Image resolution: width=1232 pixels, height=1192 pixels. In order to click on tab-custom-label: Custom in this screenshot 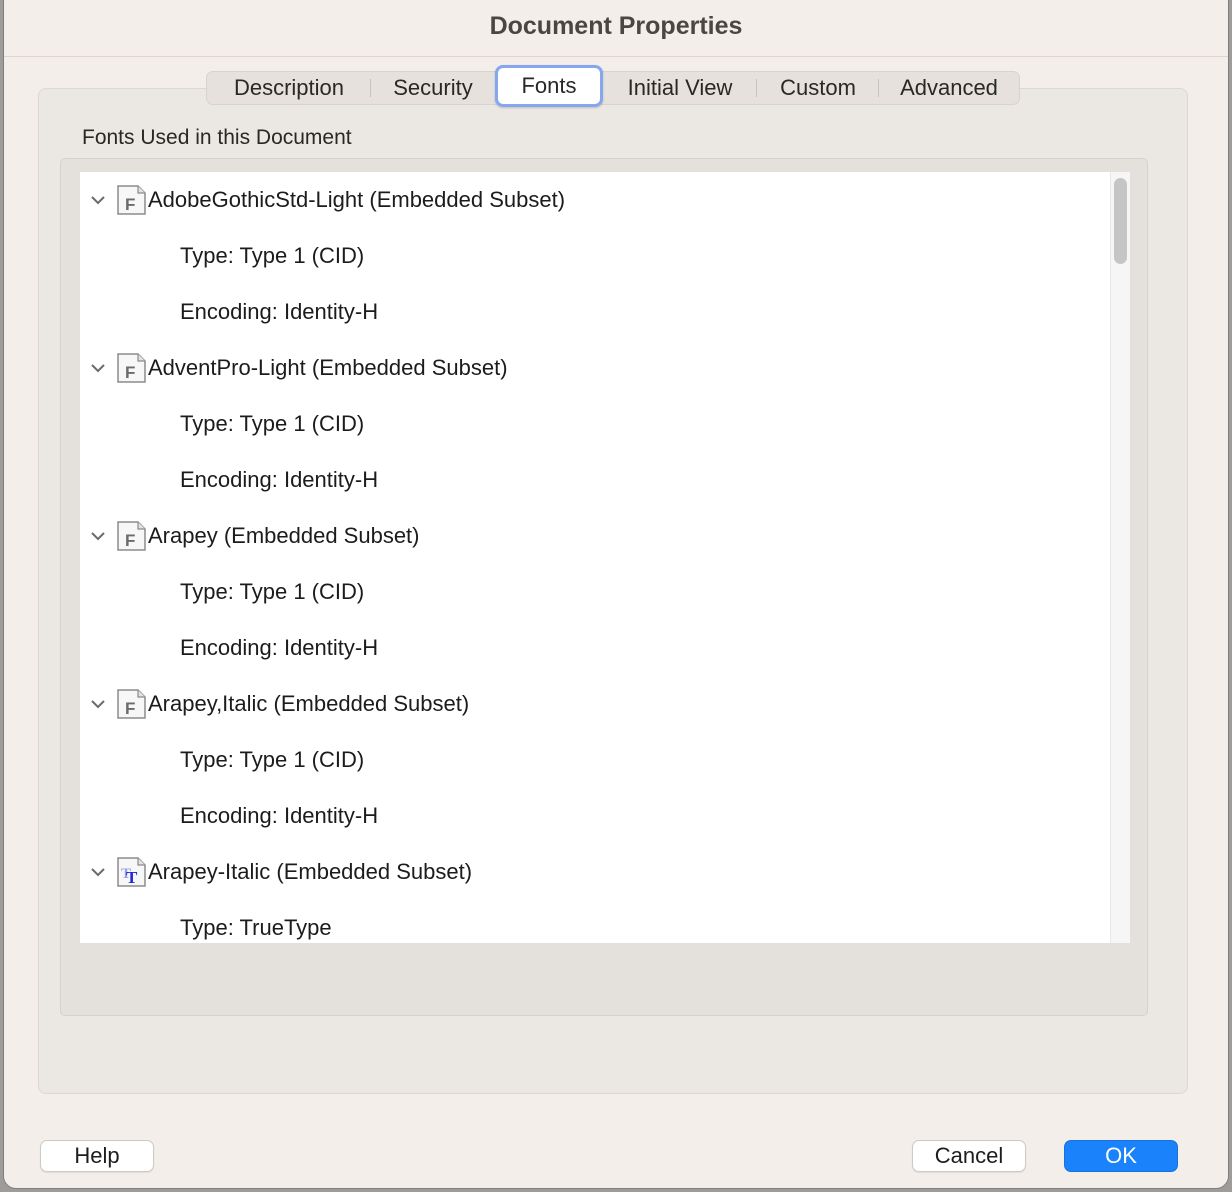, I will do `click(818, 87)`.